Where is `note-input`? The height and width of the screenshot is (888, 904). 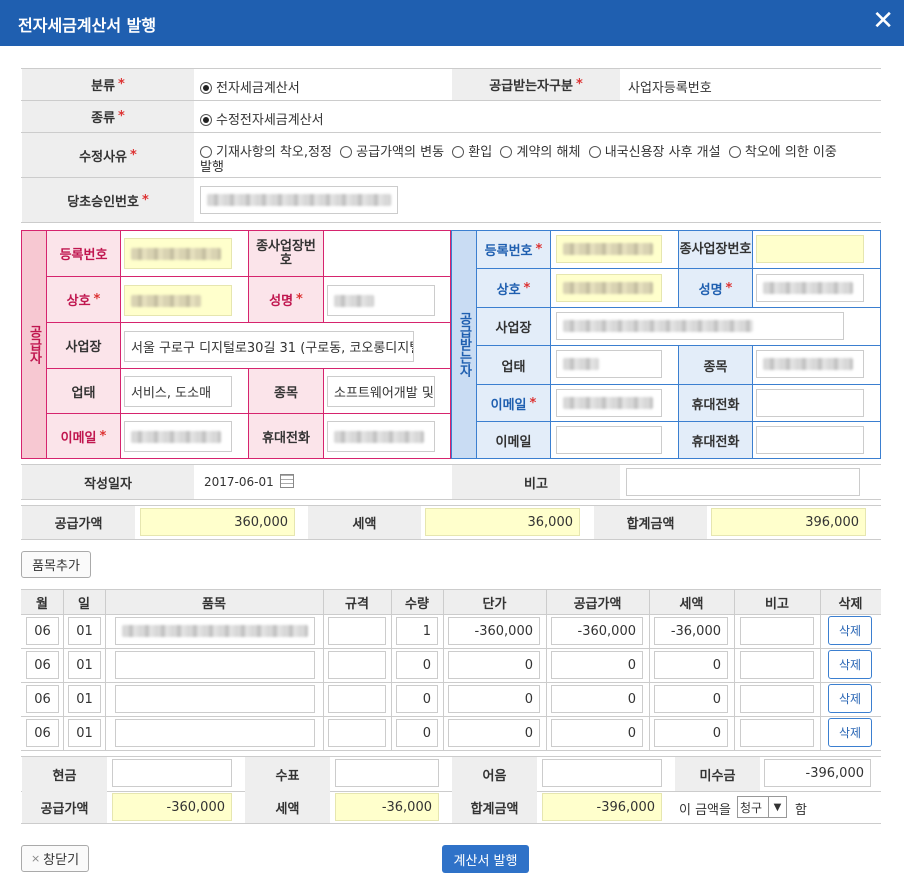
note-input is located at coordinates (743, 482).